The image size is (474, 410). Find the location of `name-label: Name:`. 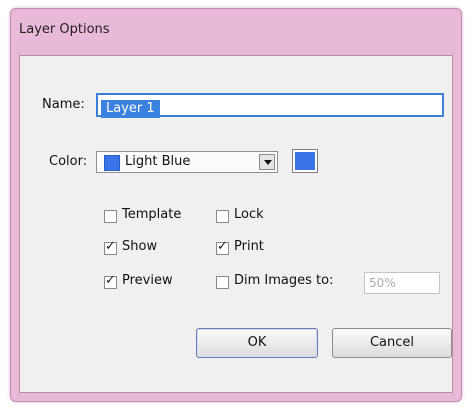

name-label: Name: is located at coordinates (63, 104).